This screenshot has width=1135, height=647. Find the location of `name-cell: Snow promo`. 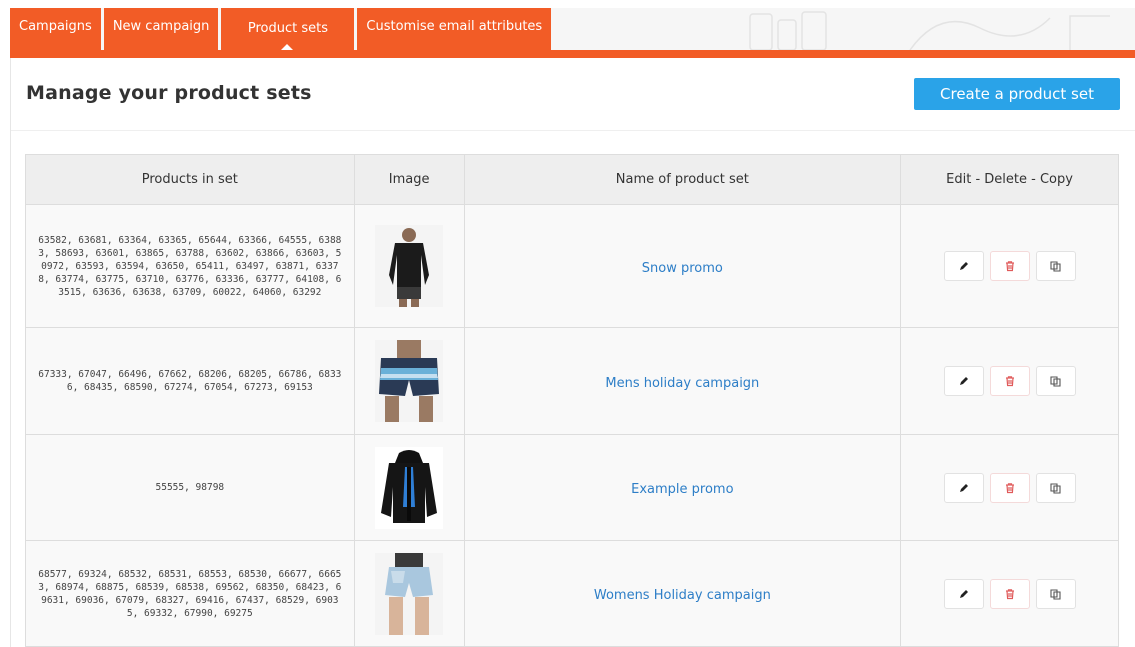

name-cell: Snow promo is located at coordinates (682, 266).